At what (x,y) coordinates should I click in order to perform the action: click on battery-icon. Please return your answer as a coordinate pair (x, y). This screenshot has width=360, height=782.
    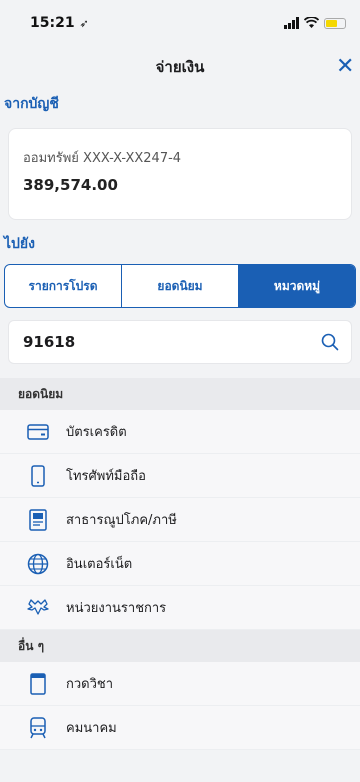
    Looking at the image, I should click on (335, 23).